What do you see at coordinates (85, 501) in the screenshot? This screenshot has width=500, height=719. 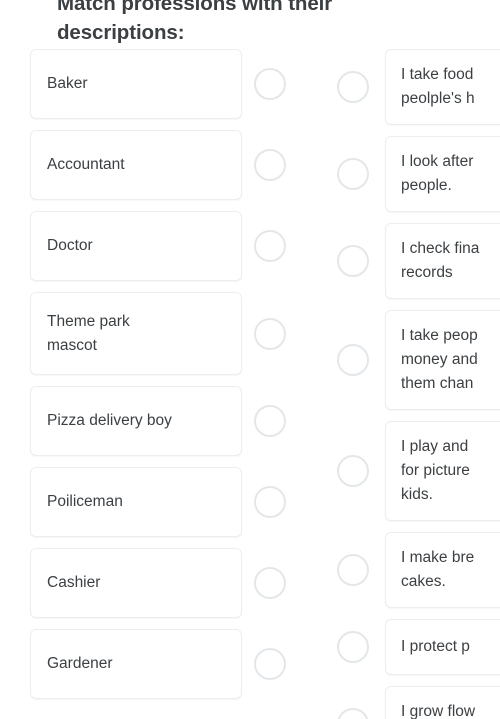 I see `profession-label: Poiliceman` at bounding box center [85, 501].